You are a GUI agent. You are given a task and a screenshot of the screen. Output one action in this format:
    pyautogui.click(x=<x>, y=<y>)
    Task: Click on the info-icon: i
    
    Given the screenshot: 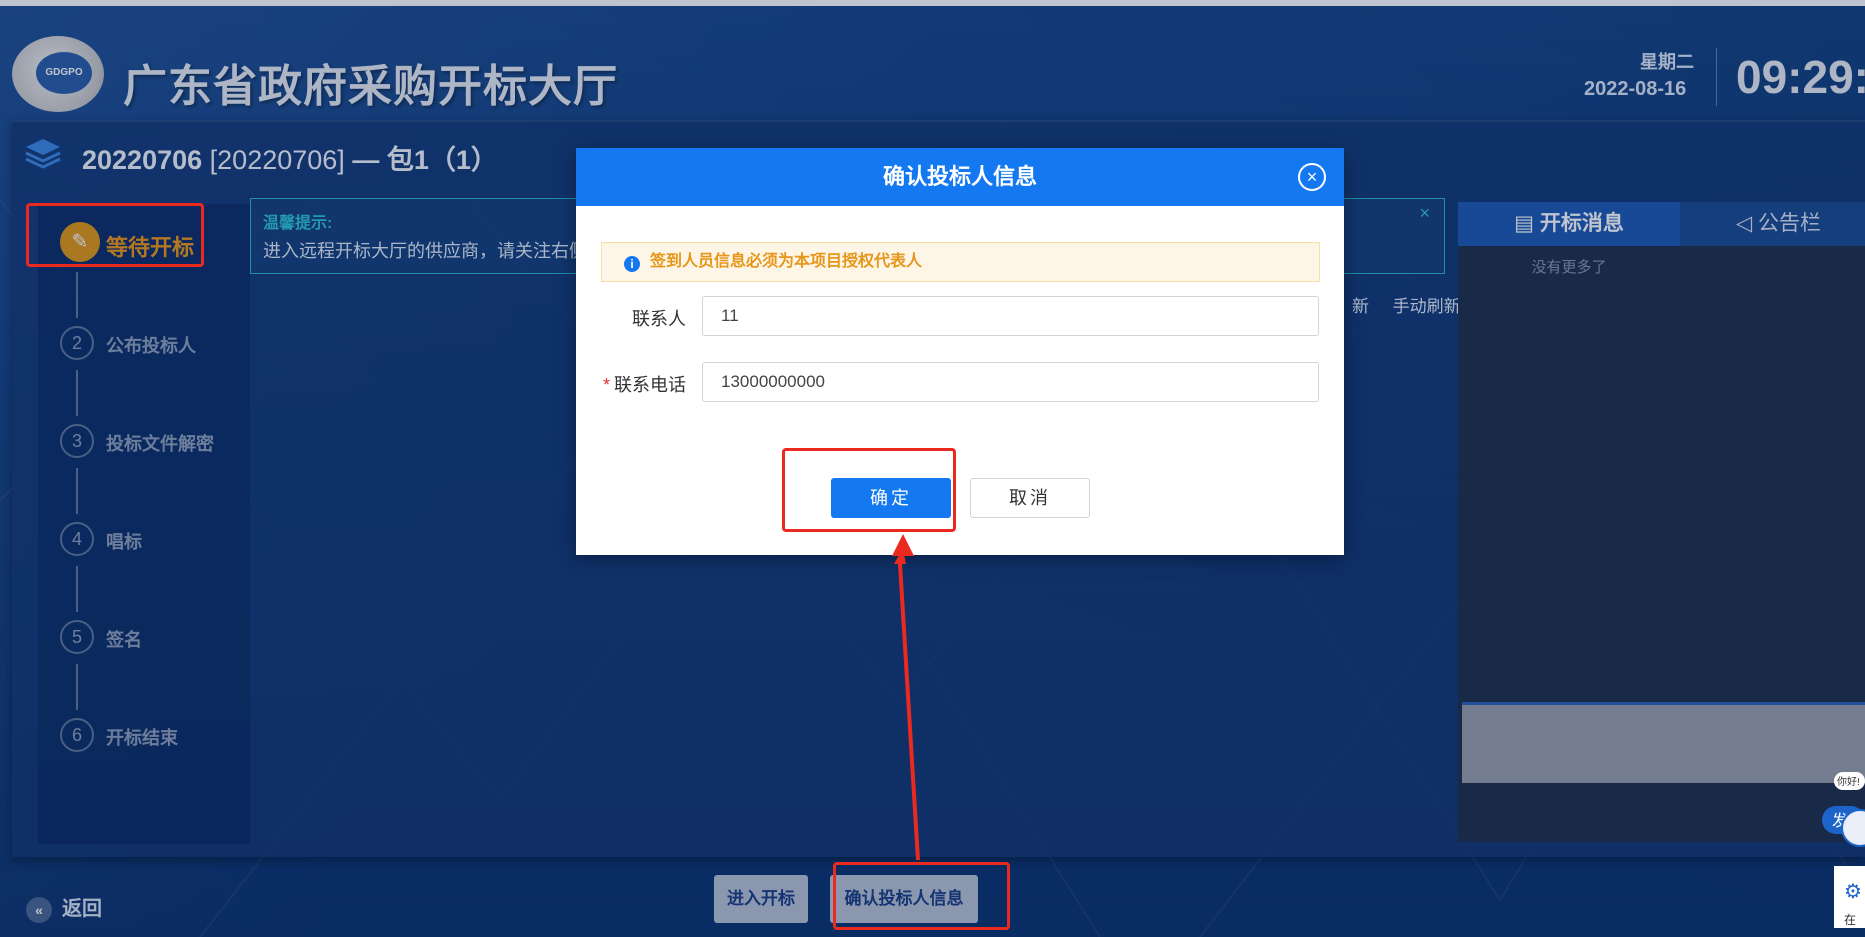 What is the action you would take?
    pyautogui.click(x=632, y=264)
    